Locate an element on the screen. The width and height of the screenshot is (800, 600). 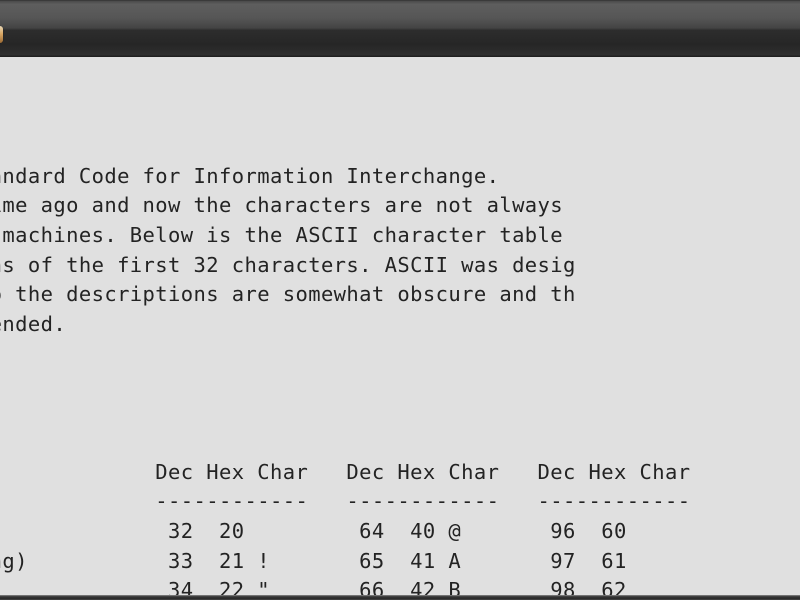
table-row: ull) 32 20 64 40 @ 96 60 is located at coordinates (397, 530).